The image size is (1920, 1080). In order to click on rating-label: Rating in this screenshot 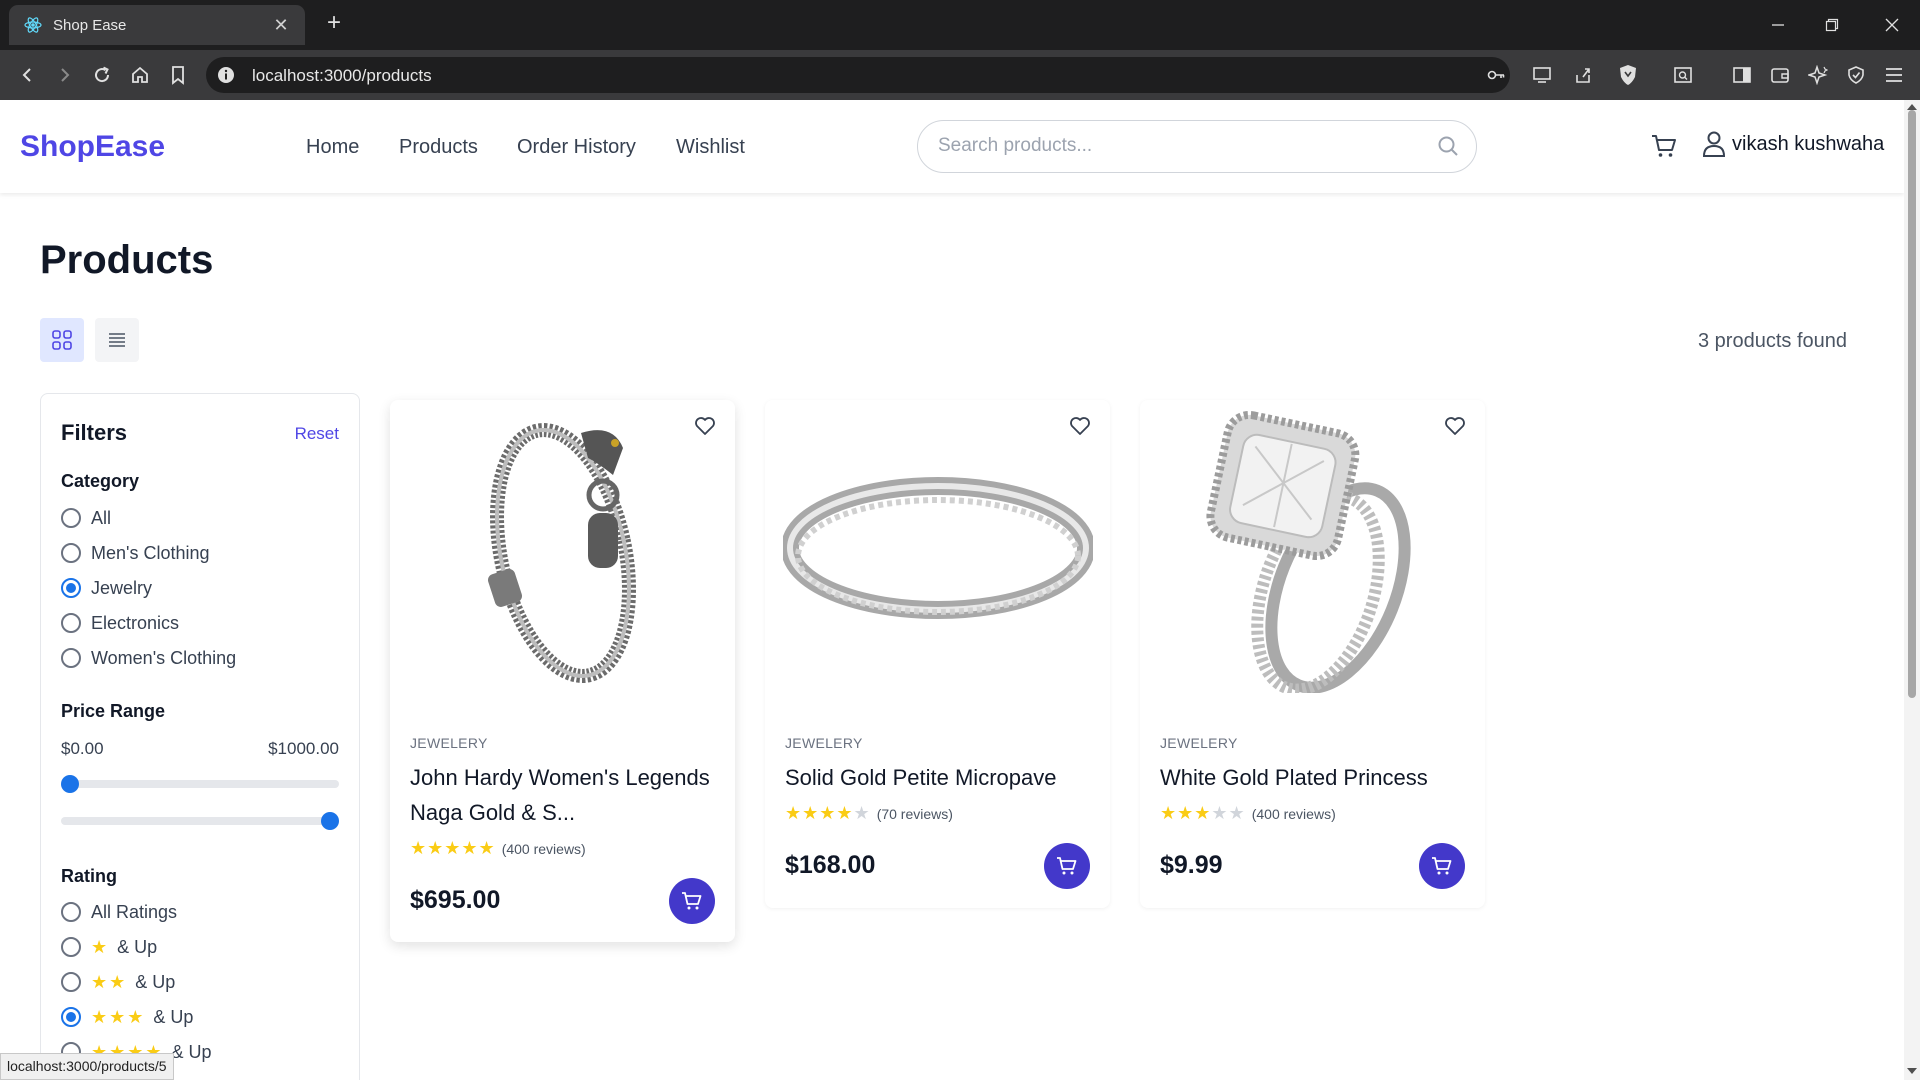, I will do `click(89, 876)`.